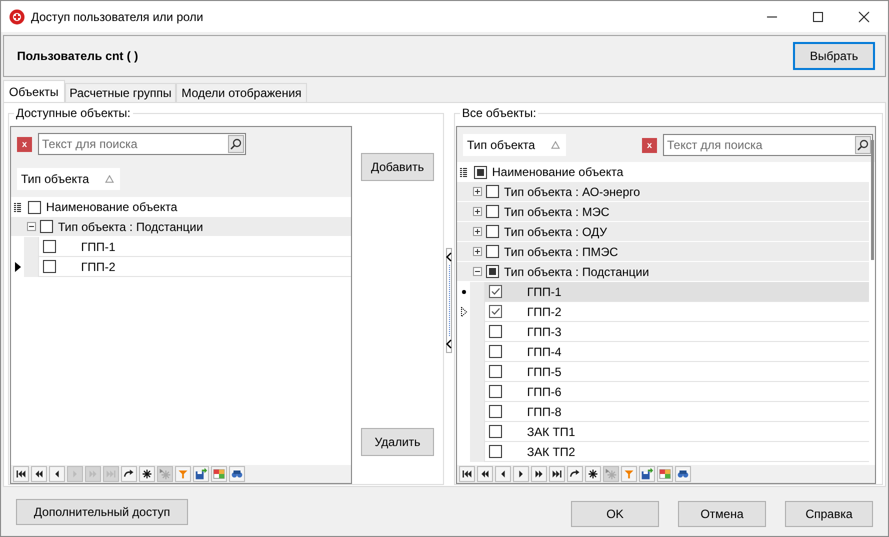 Image resolution: width=889 pixels, height=537 pixels. Describe the element at coordinates (31, 267) in the screenshot. I see `row-indent` at that location.